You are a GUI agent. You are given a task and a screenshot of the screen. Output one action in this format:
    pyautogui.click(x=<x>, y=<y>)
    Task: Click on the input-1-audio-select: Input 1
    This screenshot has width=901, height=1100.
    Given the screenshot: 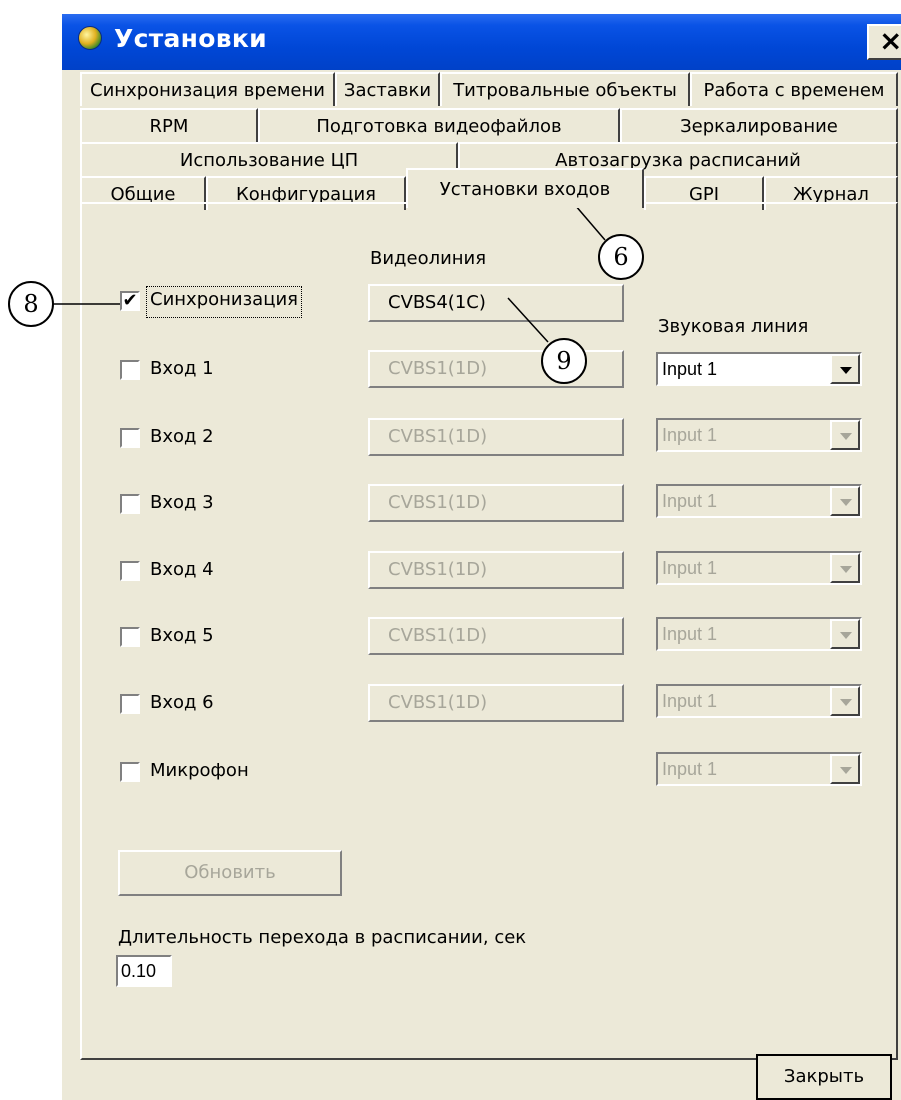 What is the action you would take?
    pyautogui.click(x=759, y=369)
    